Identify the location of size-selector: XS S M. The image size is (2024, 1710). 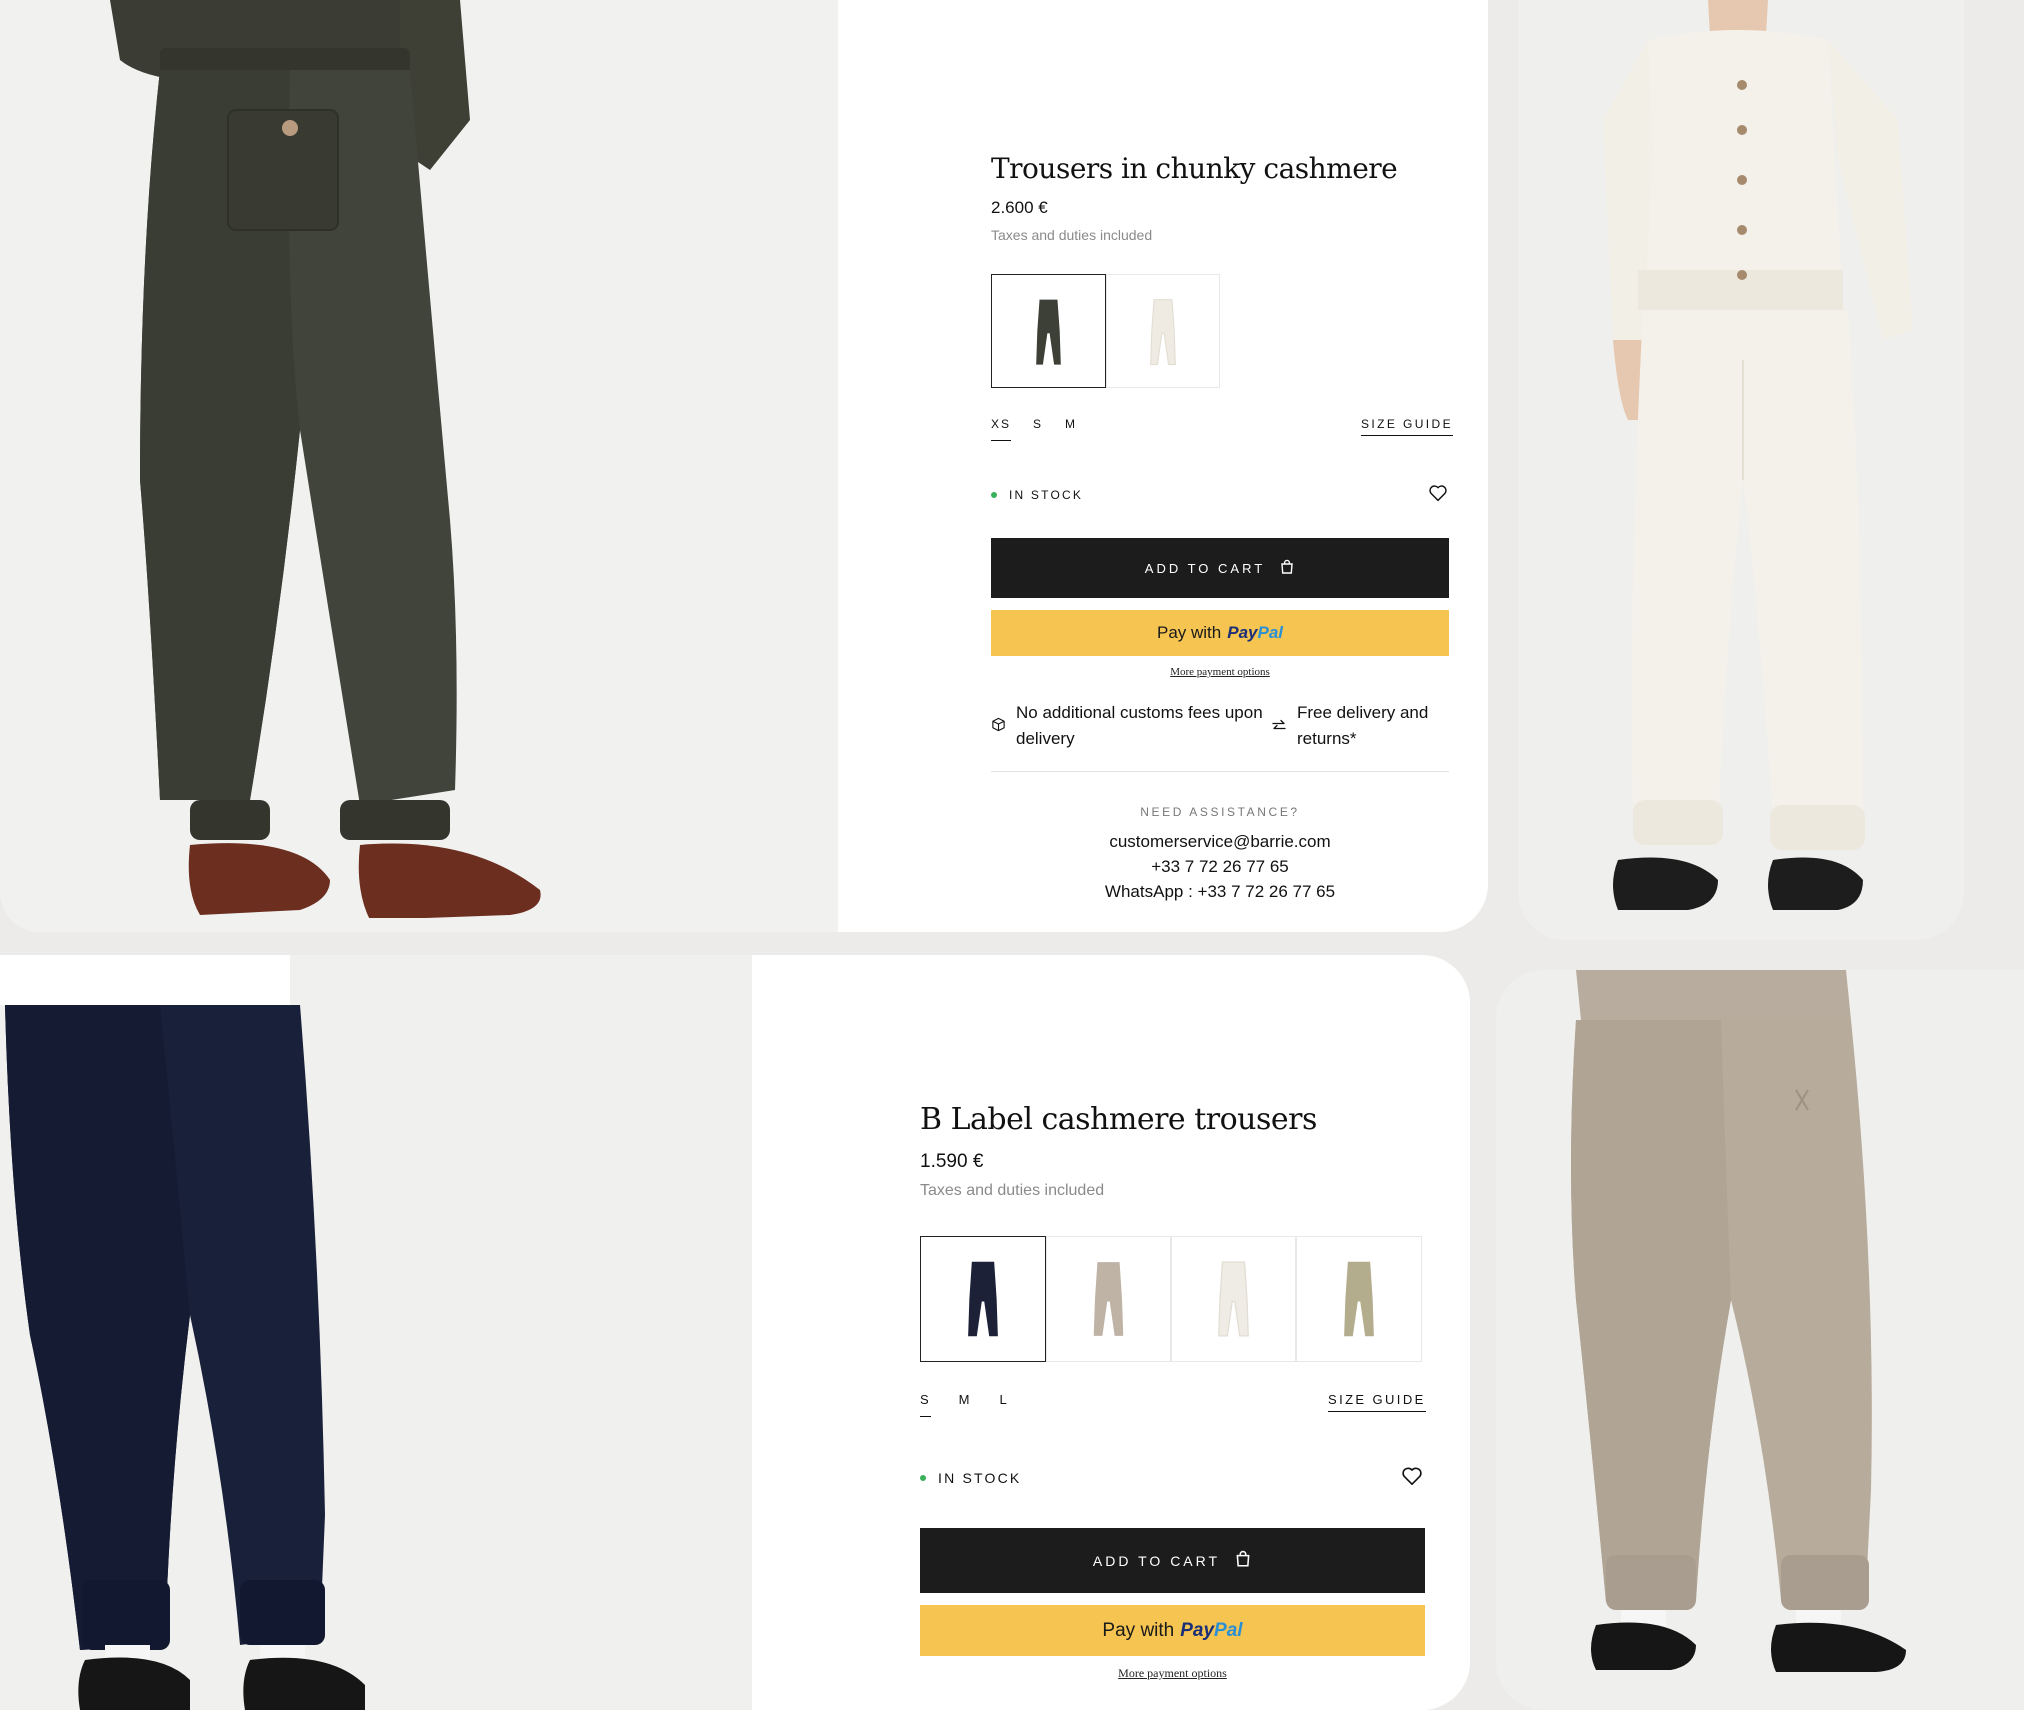
(1045, 429).